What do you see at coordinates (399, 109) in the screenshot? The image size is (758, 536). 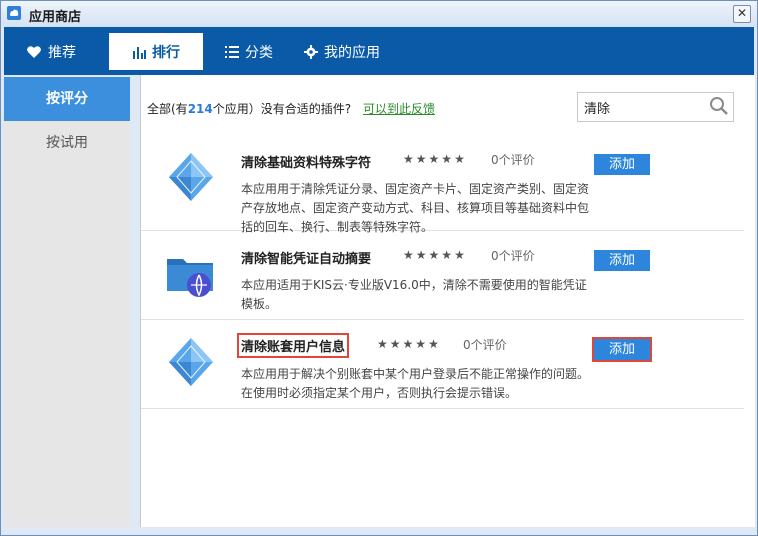 I see `feedback-link: 可以到此反馈` at bounding box center [399, 109].